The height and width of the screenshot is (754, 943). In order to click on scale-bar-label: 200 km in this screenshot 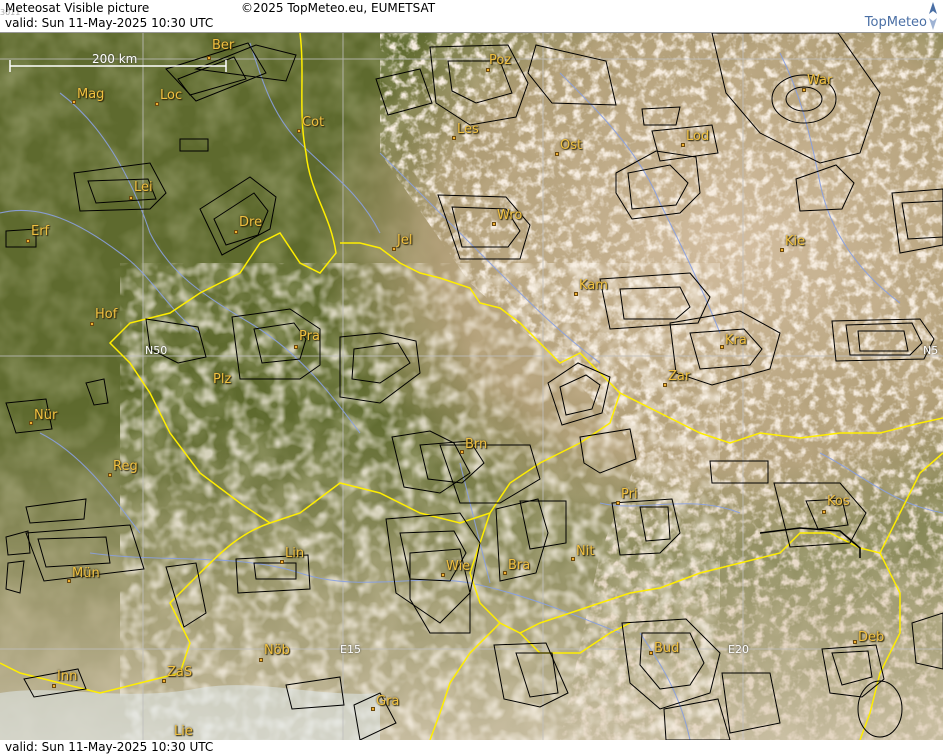, I will do `click(115, 59)`.